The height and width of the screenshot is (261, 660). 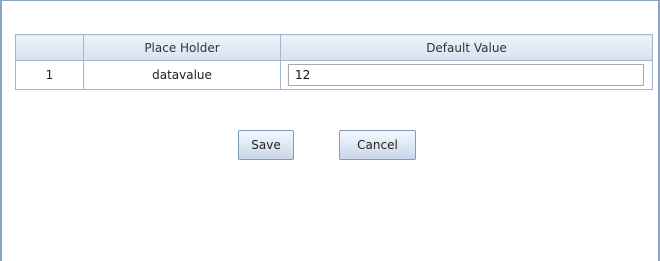 I want to click on table-header-row: Place Holder Default Value, so click(x=334, y=47).